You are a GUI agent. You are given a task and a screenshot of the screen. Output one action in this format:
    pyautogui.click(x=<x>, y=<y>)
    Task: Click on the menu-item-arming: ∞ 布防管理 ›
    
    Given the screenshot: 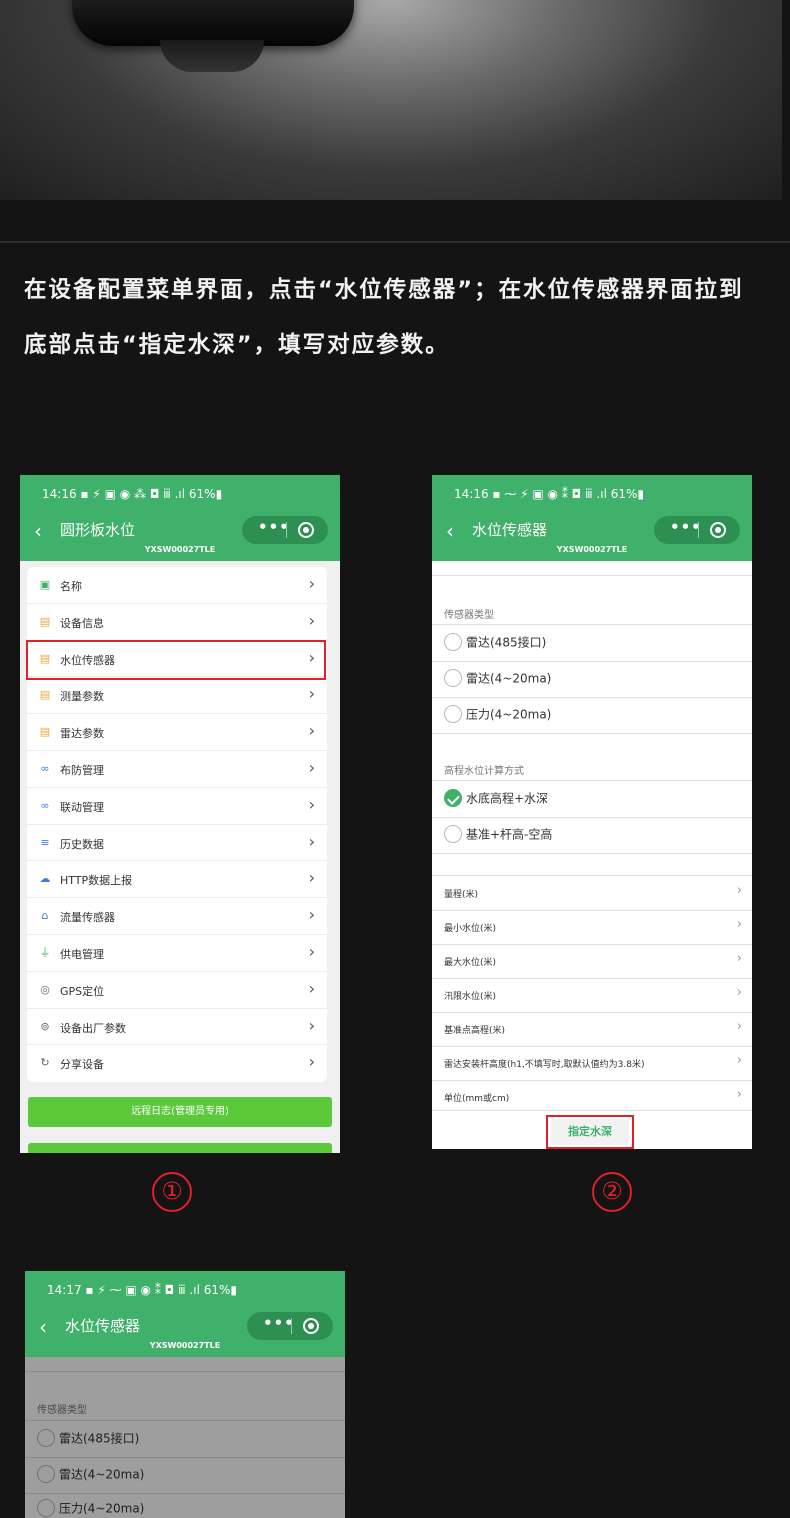 What is the action you would take?
    pyautogui.click(x=177, y=769)
    